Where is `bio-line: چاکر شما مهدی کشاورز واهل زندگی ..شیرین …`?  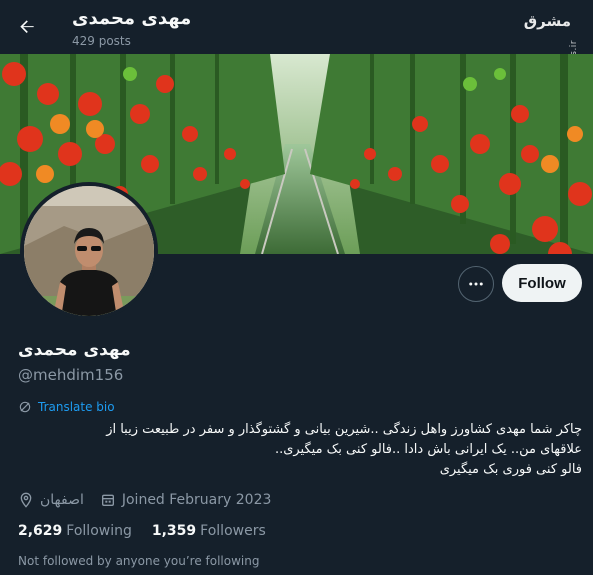 bio-line: چاکر شما مهدی کشاورز واهل زندگی ..شیرین … is located at coordinates (344, 429).